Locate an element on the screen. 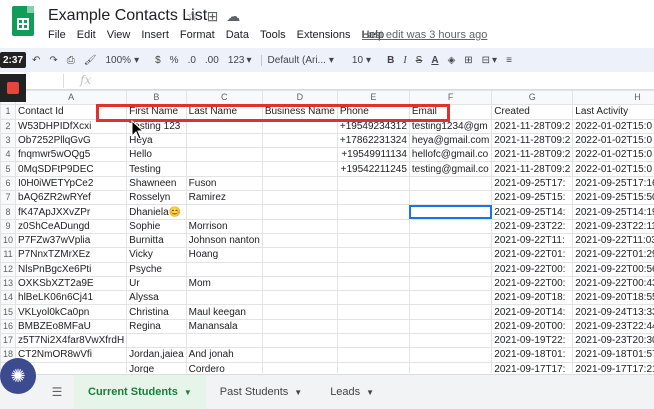 This screenshot has width=654, height=409. cell: Manansala is located at coordinates (224, 326).